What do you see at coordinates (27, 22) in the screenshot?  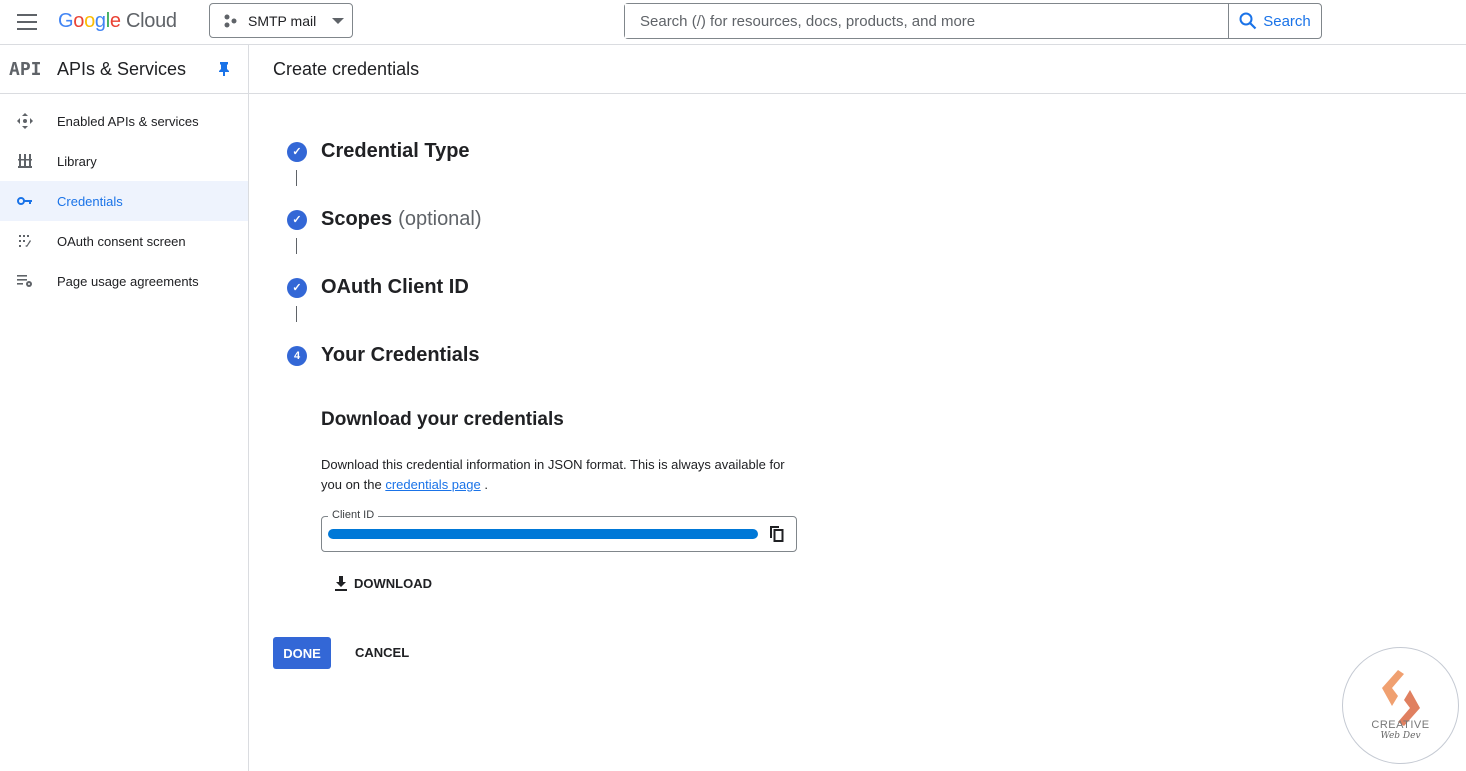 I see `menu-icon` at bounding box center [27, 22].